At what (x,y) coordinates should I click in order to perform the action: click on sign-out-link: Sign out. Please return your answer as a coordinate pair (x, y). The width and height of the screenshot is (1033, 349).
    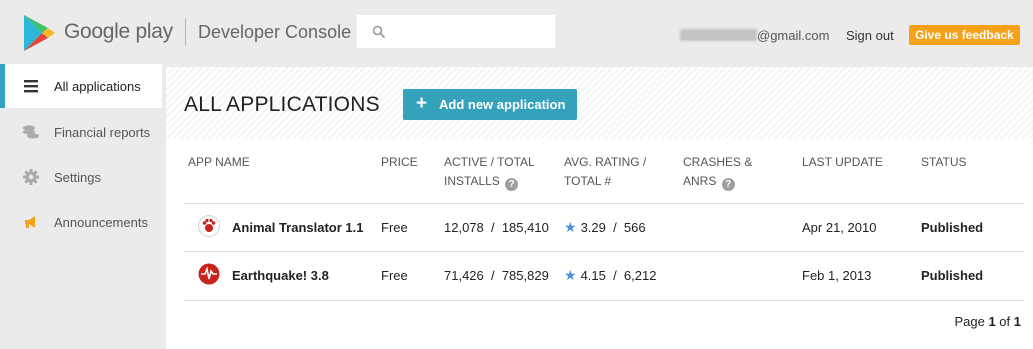
    Looking at the image, I should click on (870, 35).